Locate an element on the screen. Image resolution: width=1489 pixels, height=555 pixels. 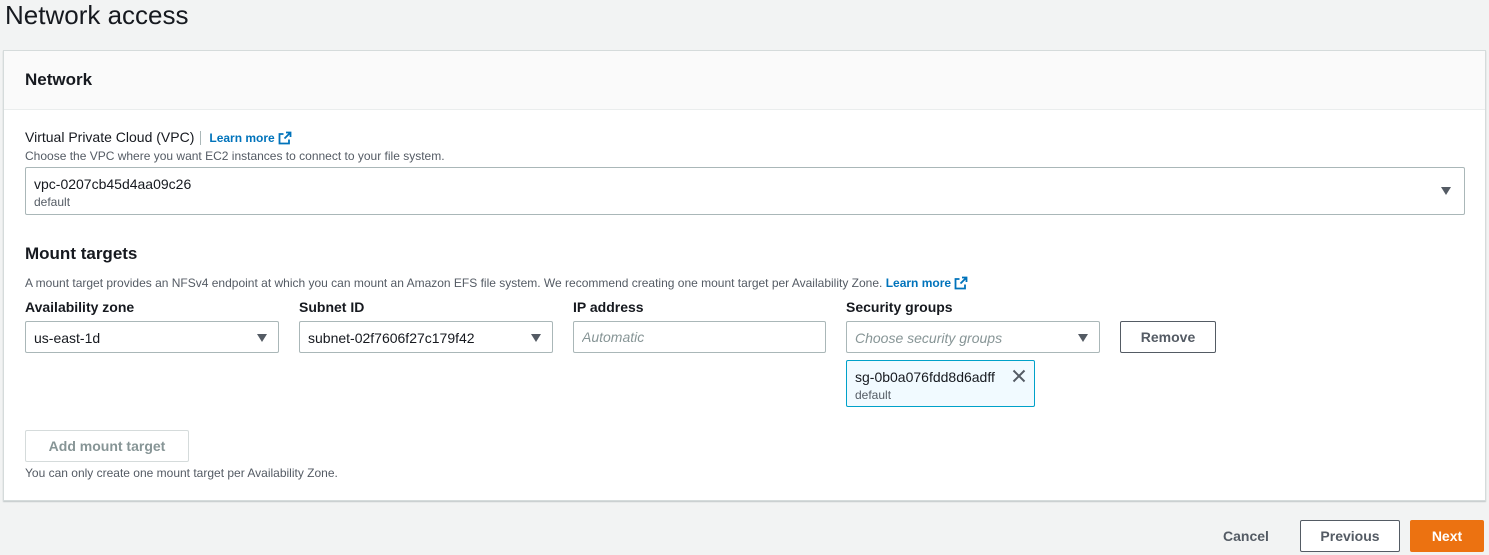
column-header-availability-zone: Availability zone is located at coordinates (80, 307).